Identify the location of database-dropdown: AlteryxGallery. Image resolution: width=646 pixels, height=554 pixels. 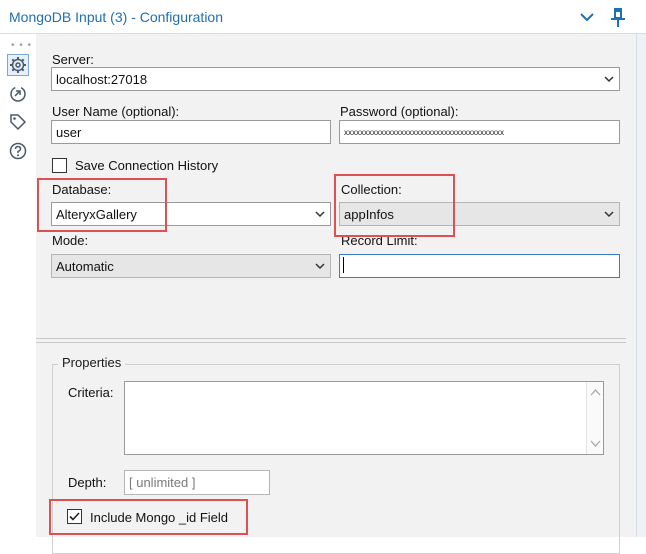
(191, 214).